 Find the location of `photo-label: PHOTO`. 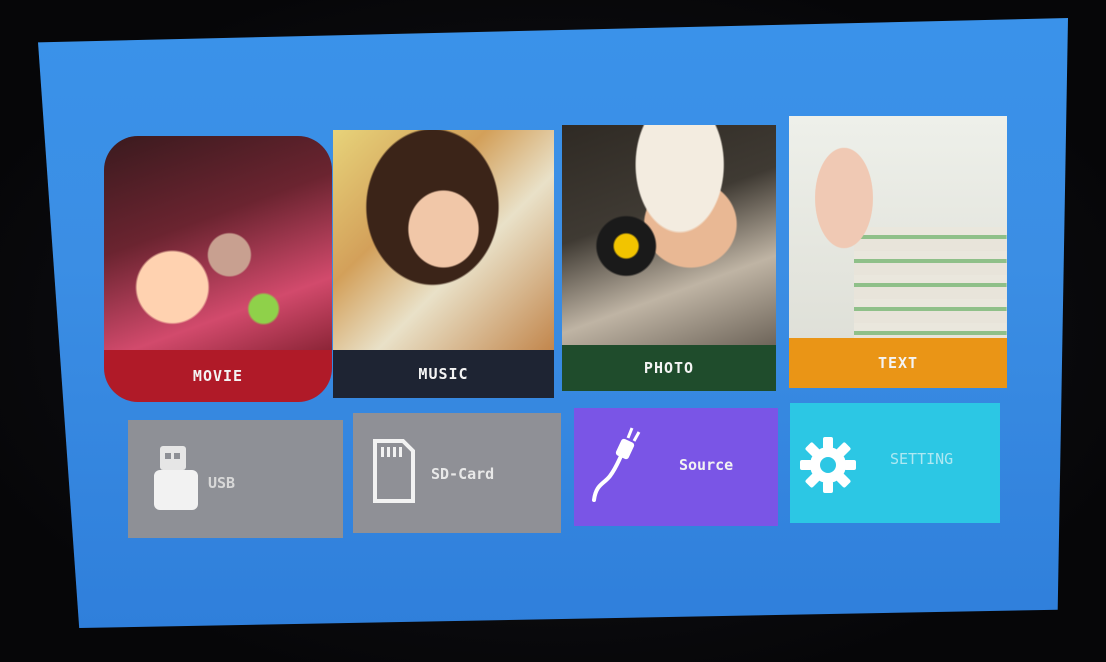

photo-label: PHOTO is located at coordinates (669, 368).